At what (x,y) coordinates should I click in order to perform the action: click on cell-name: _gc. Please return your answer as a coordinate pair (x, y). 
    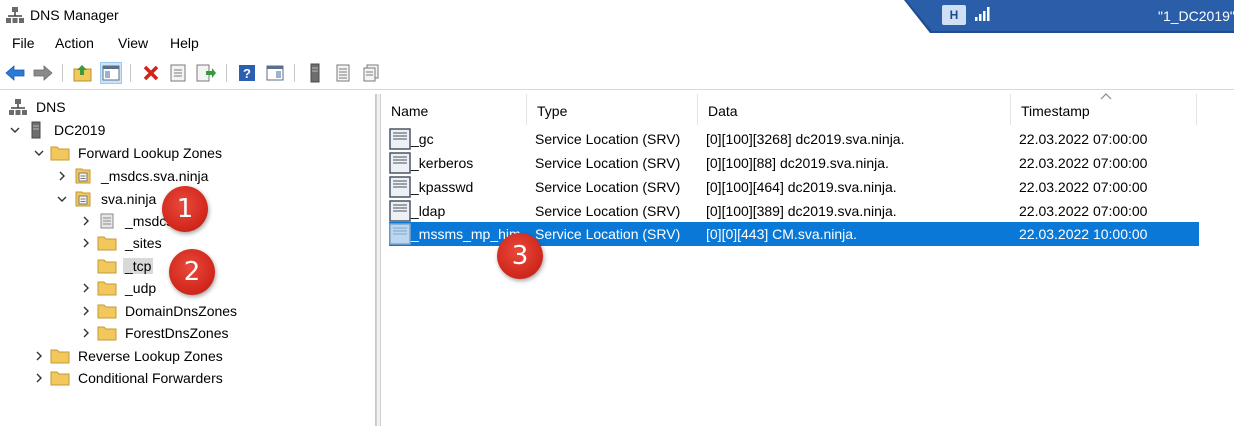
    Looking at the image, I should click on (422, 139).